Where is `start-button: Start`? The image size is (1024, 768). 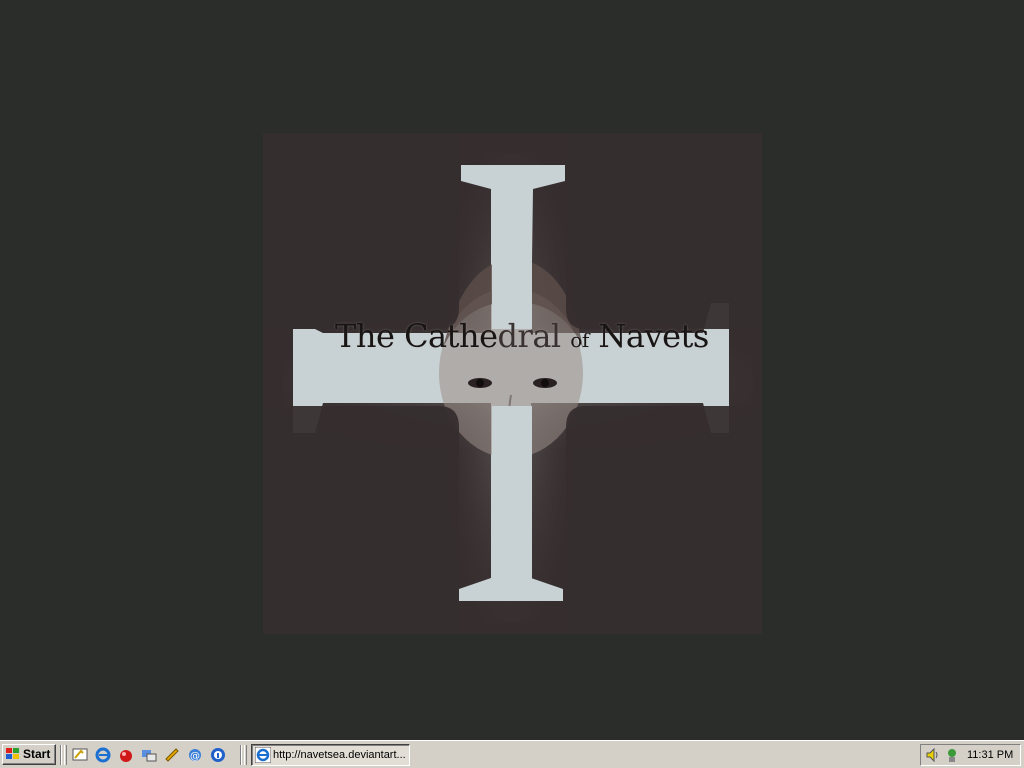 start-button: Start is located at coordinates (29, 754).